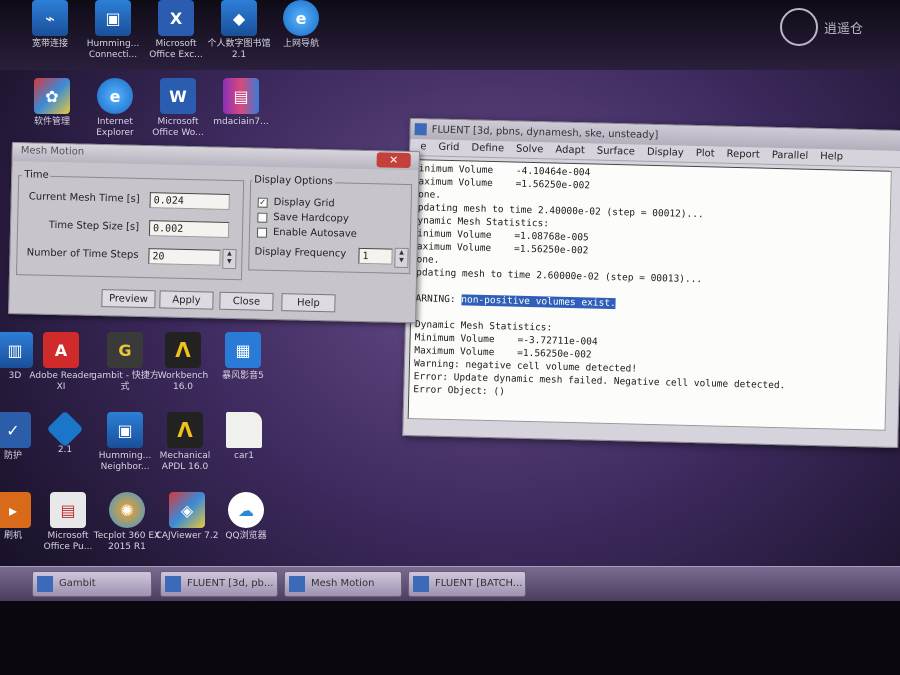  Describe the element at coordinates (113, 18) in the screenshot. I see `network-app-icon: ▣` at that location.